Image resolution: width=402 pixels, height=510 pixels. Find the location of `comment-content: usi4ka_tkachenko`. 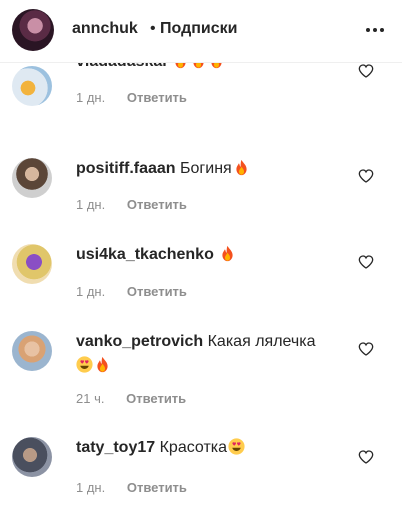

comment-content: usi4ka_tkachenko is located at coordinates (211, 255).